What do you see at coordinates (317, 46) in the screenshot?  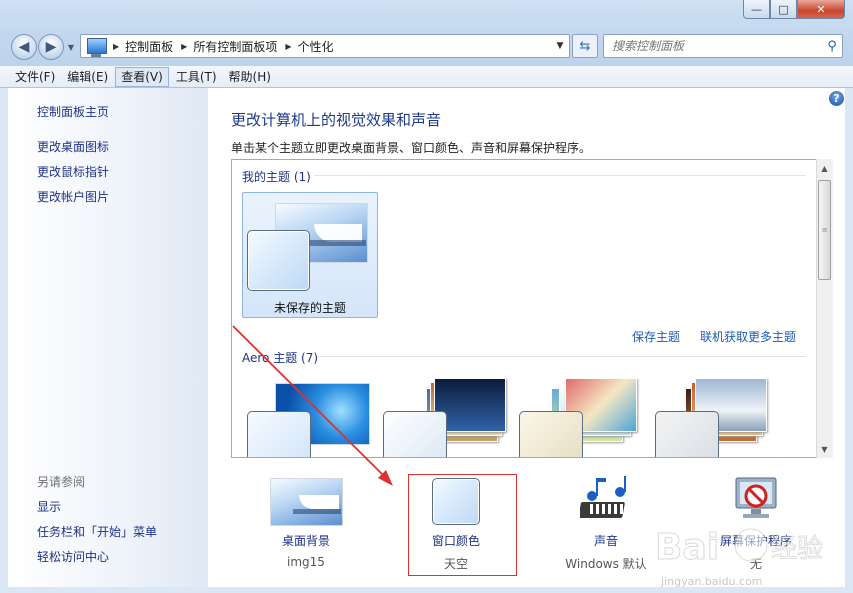 I see `breadcrumb-personalization: 个性化` at bounding box center [317, 46].